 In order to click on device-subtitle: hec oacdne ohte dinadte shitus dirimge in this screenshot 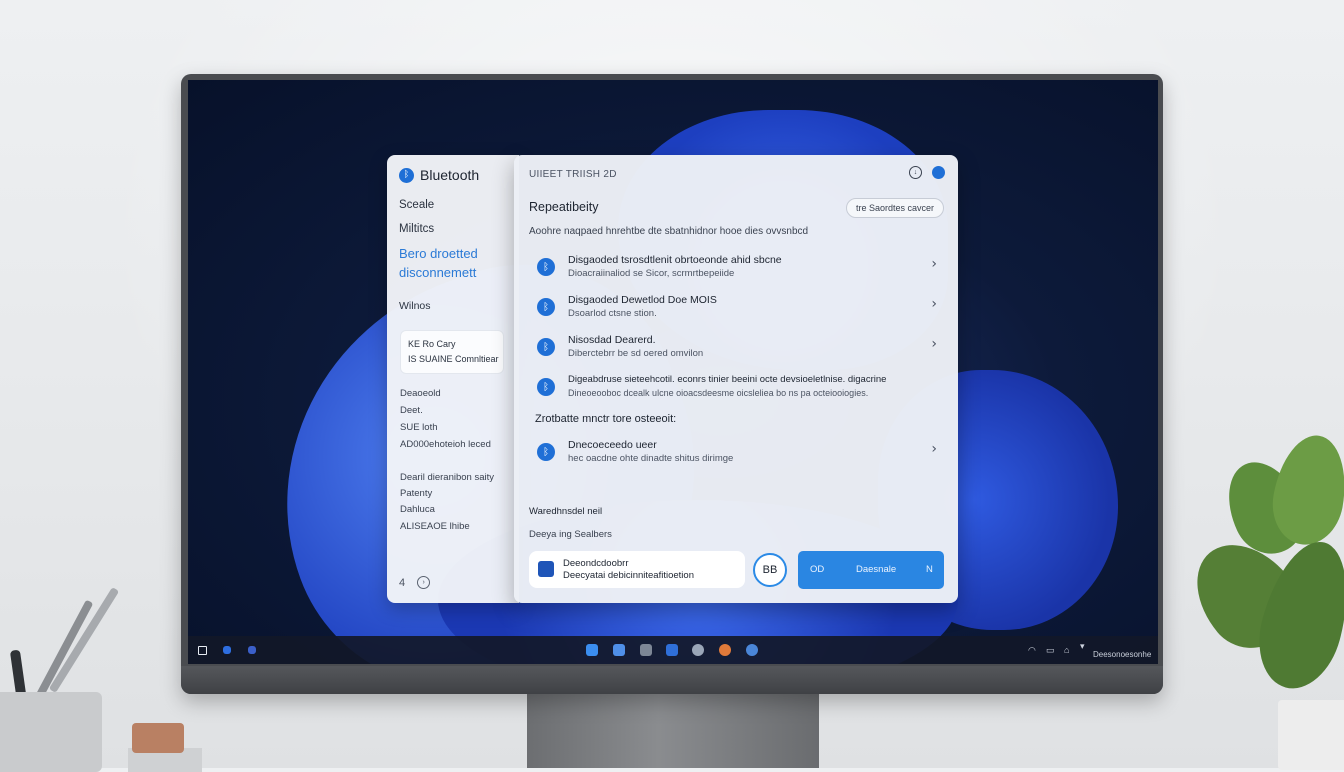, I will do `click(651, 458)`.